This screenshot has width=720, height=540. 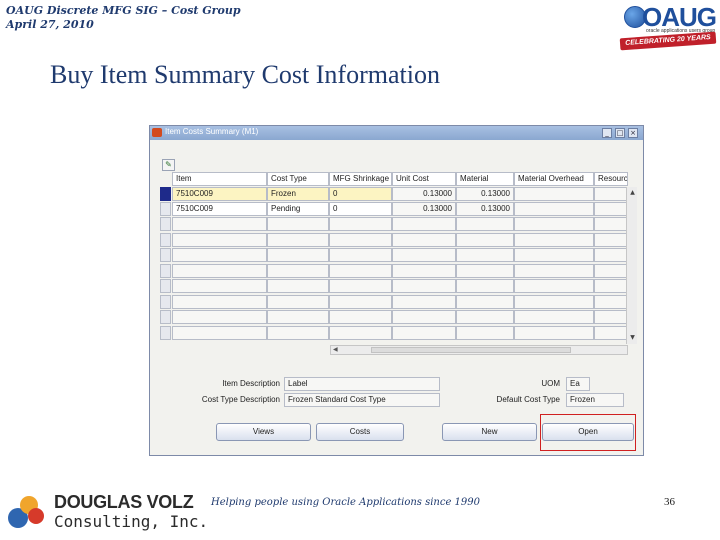 I want to click on cost-type-description-field: Frozen Standard Cost Type, so click(x=362, y=400).